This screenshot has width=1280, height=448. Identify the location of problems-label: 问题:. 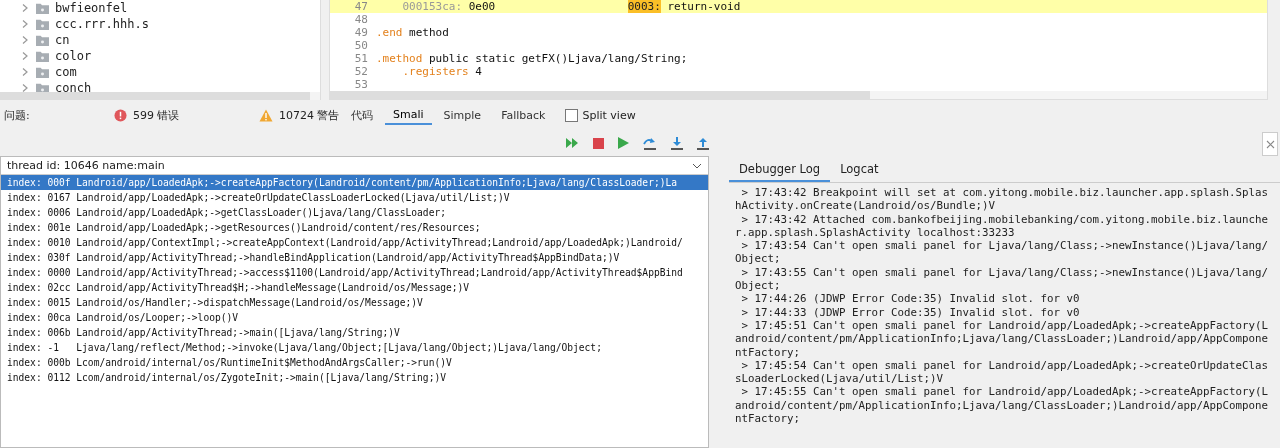
(17, 115).